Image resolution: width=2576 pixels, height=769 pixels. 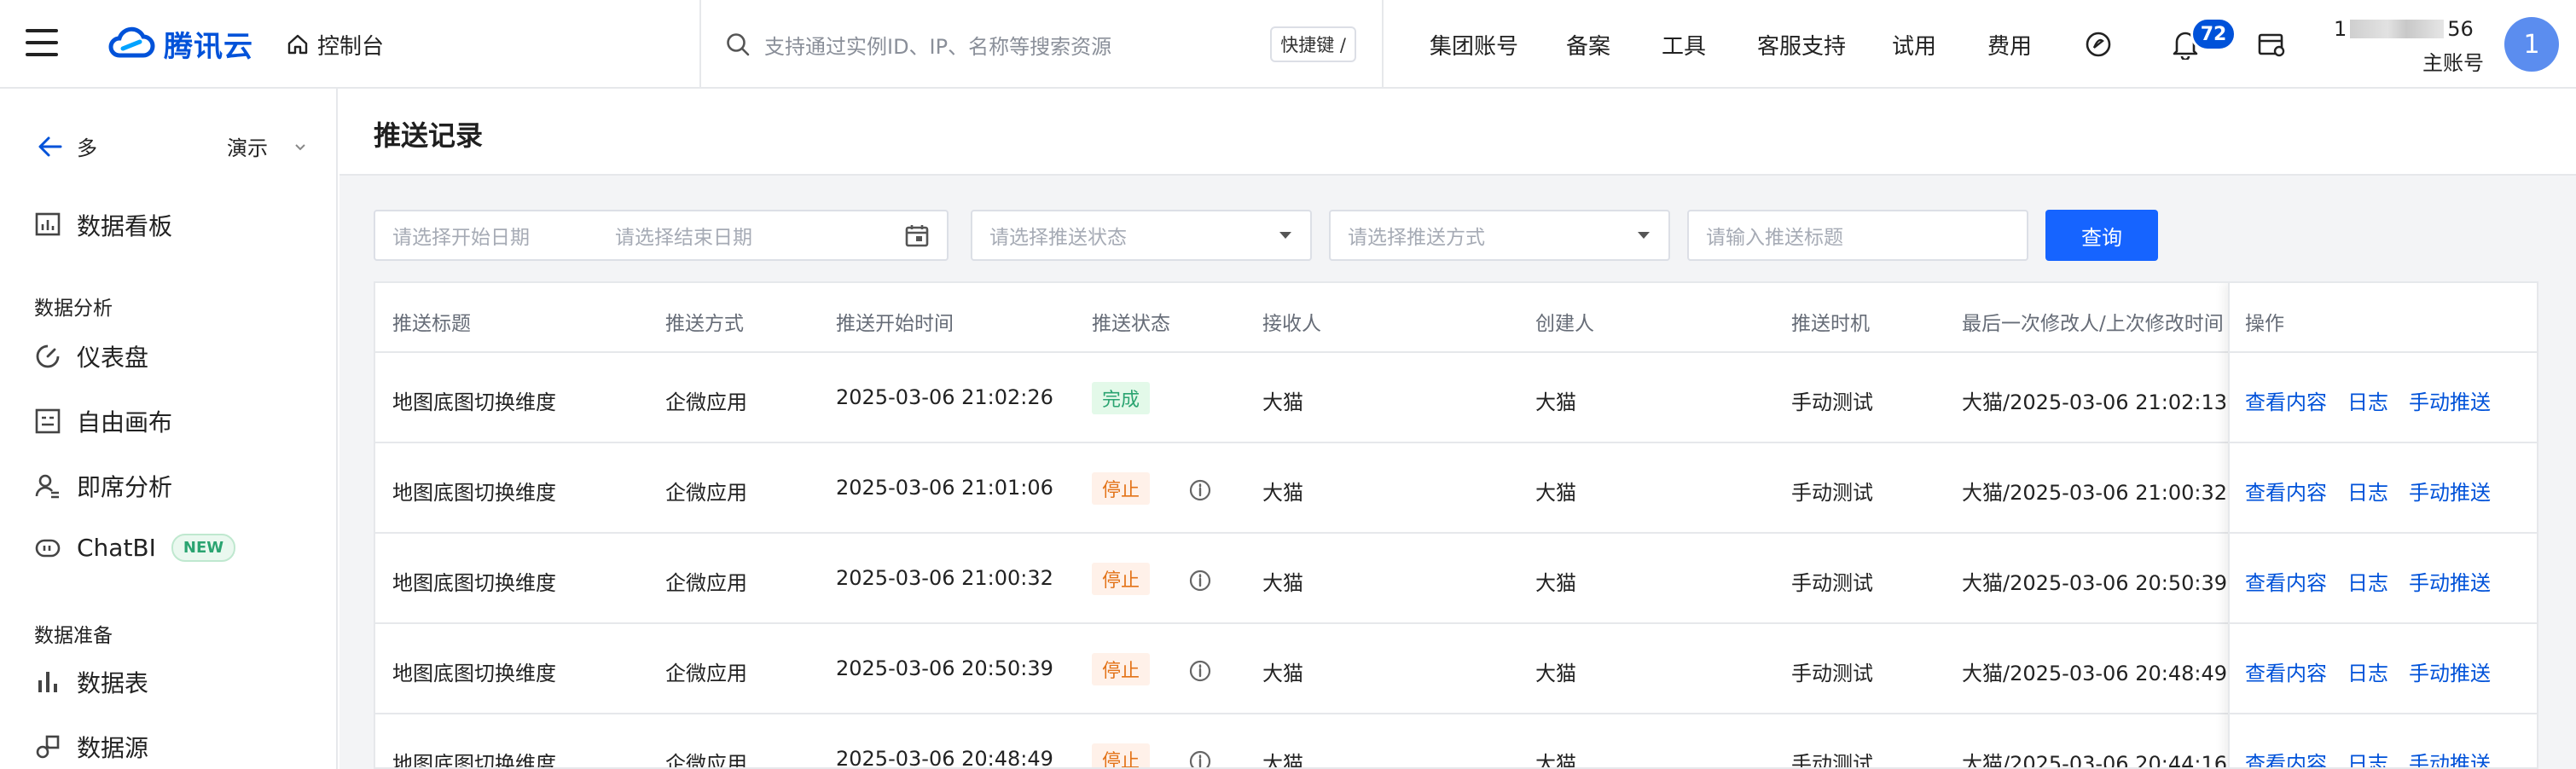 I want to click on cell-modified: 大猫/2025-03-06 21:02:13, so click(x=2094, y=402).